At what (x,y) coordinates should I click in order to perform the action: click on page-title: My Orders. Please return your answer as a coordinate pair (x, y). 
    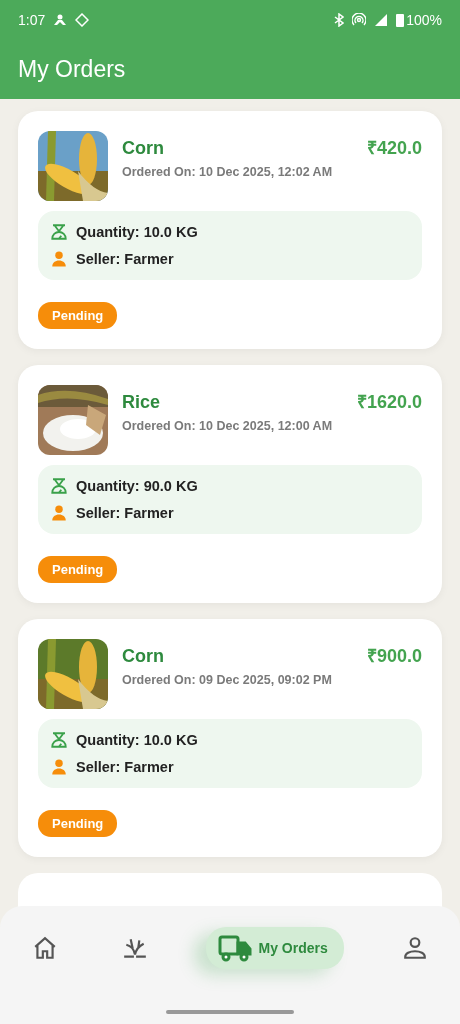
    Looking at the image, I should click on (72, 69).